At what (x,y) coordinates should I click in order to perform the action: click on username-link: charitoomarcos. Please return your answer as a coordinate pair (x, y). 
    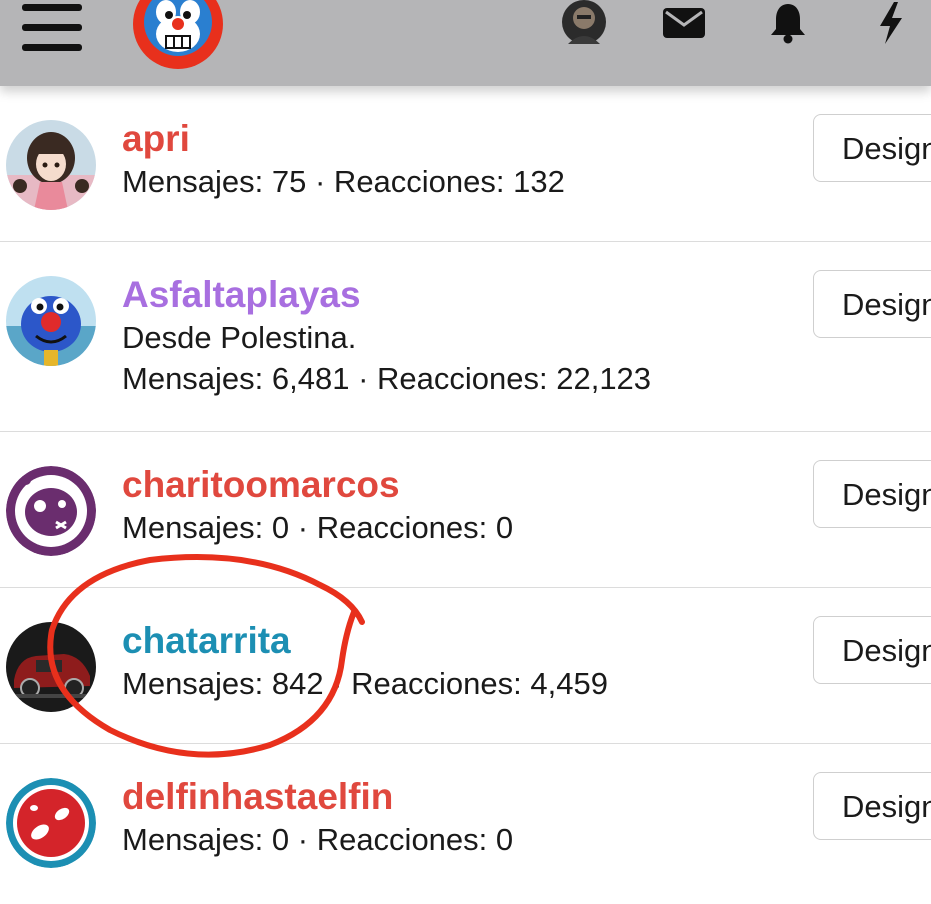
    Looking at the image, I should click on (261, 484).